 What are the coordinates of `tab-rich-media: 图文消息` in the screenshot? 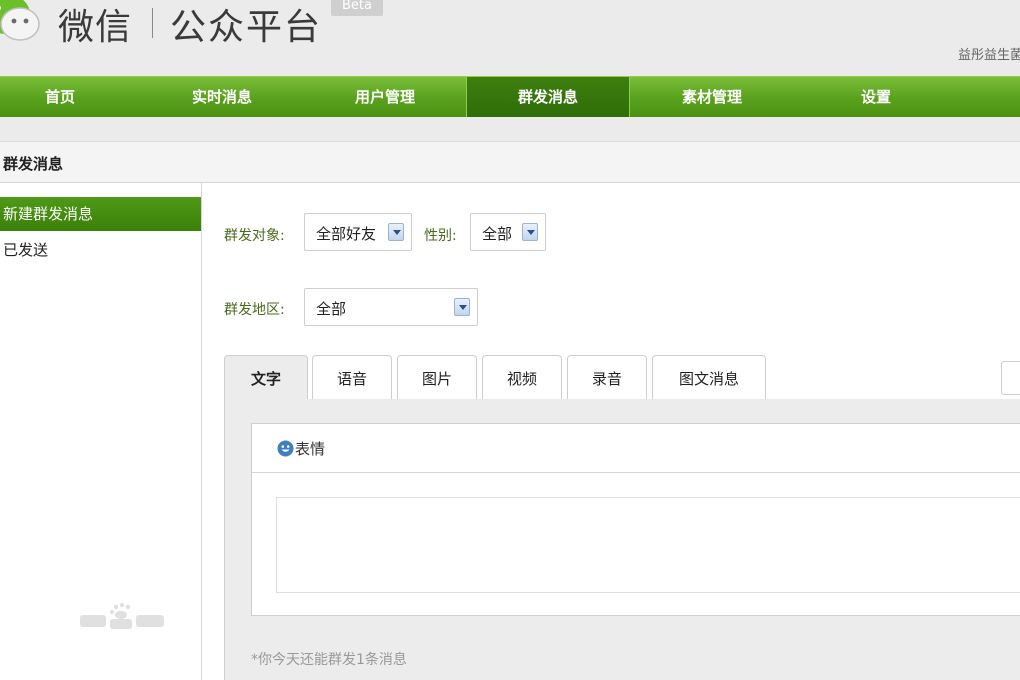 It's located at (709, 378).